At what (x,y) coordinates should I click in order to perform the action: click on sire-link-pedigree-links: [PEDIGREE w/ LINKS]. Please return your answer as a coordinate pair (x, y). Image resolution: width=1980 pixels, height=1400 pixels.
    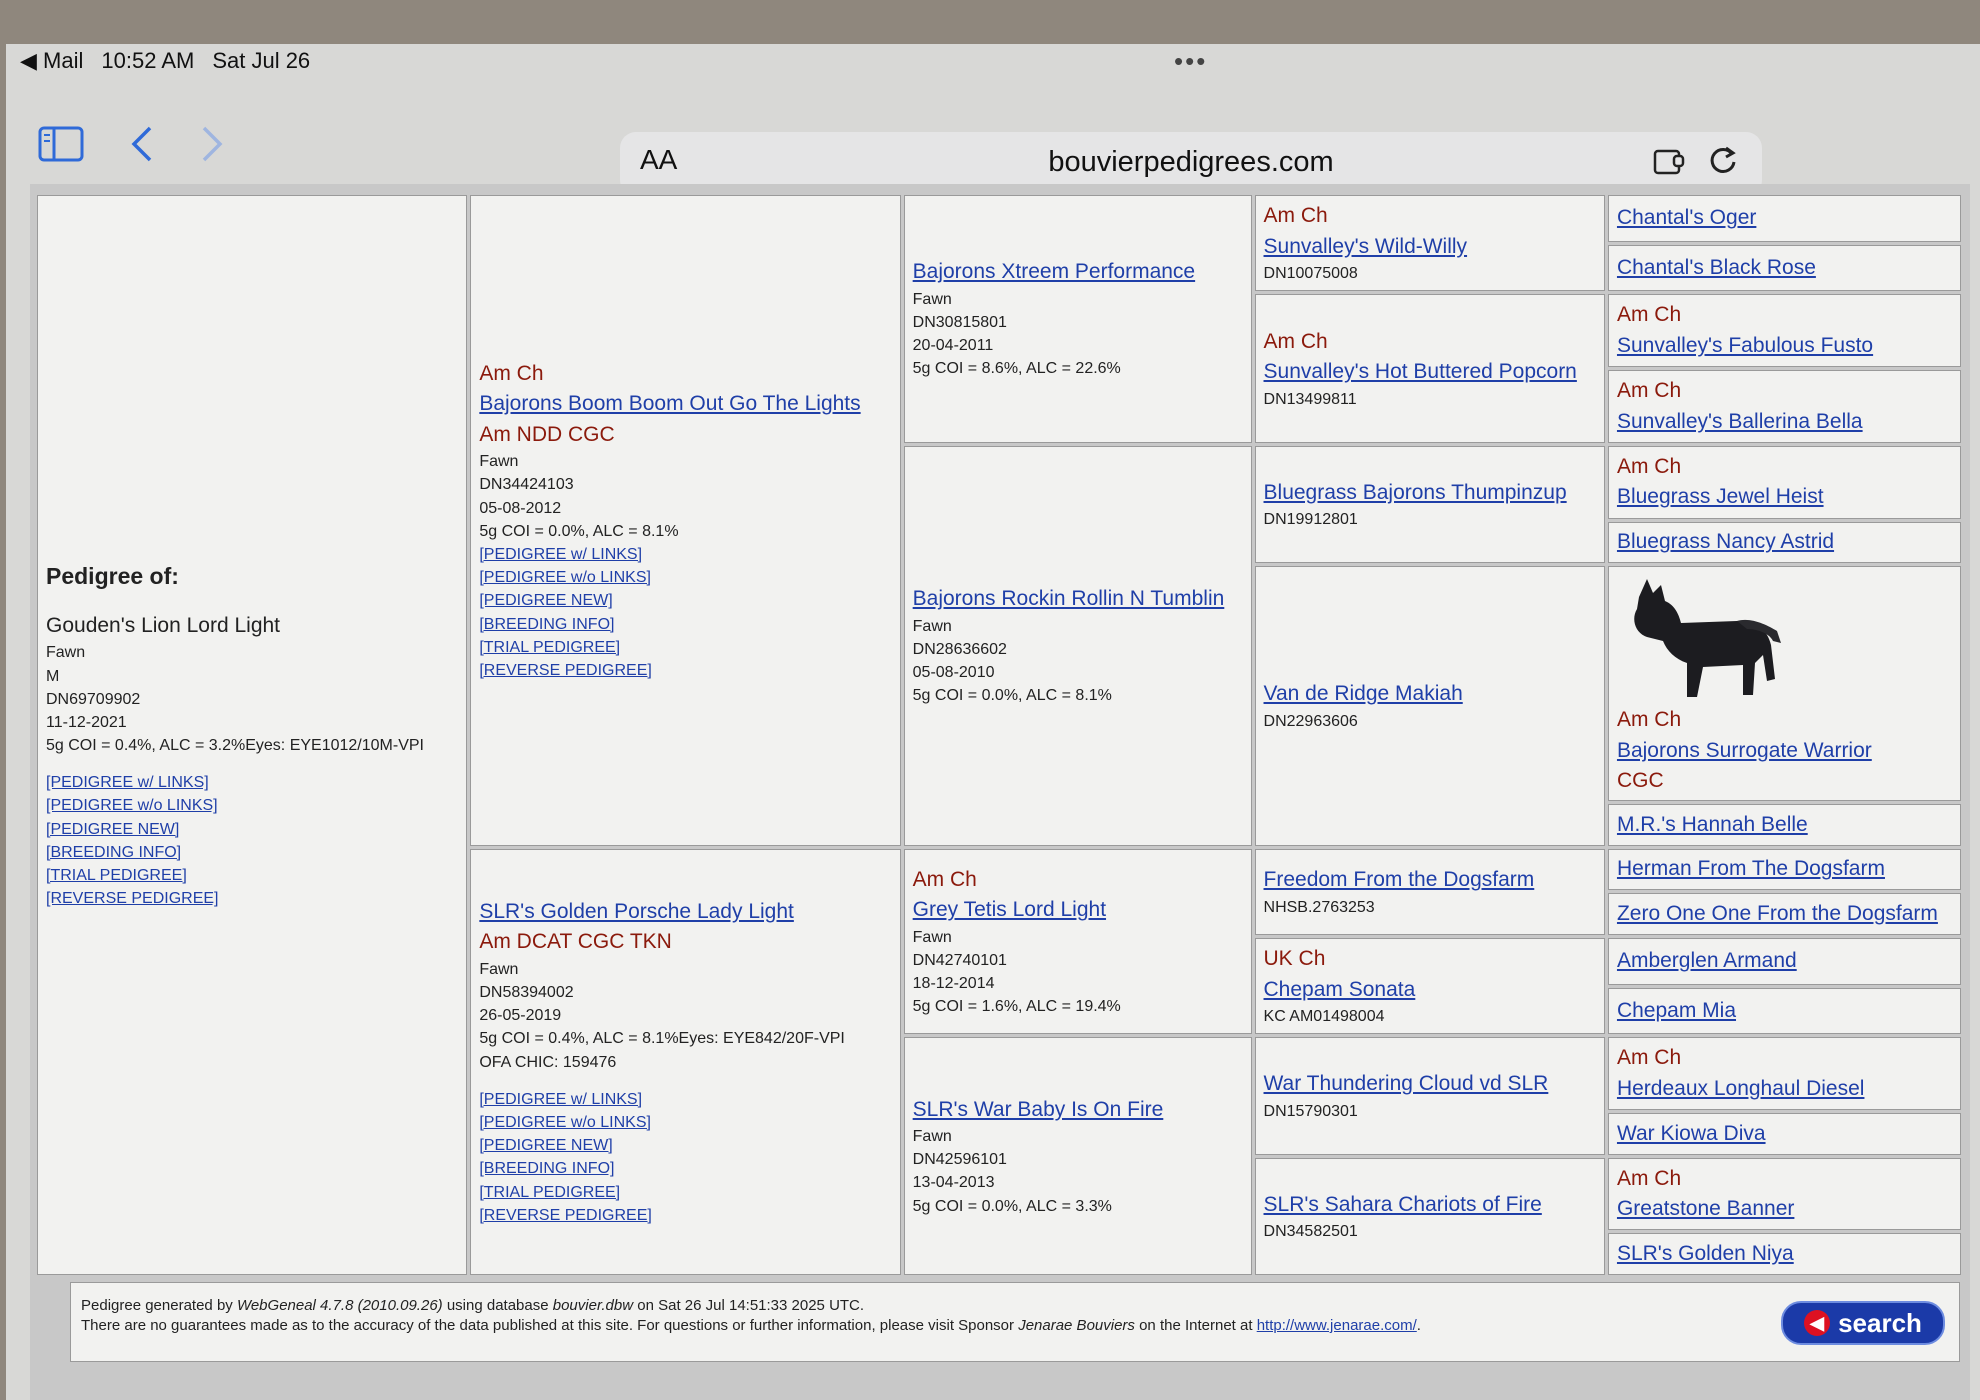
    Looking at the image, I should click on (685, 554).